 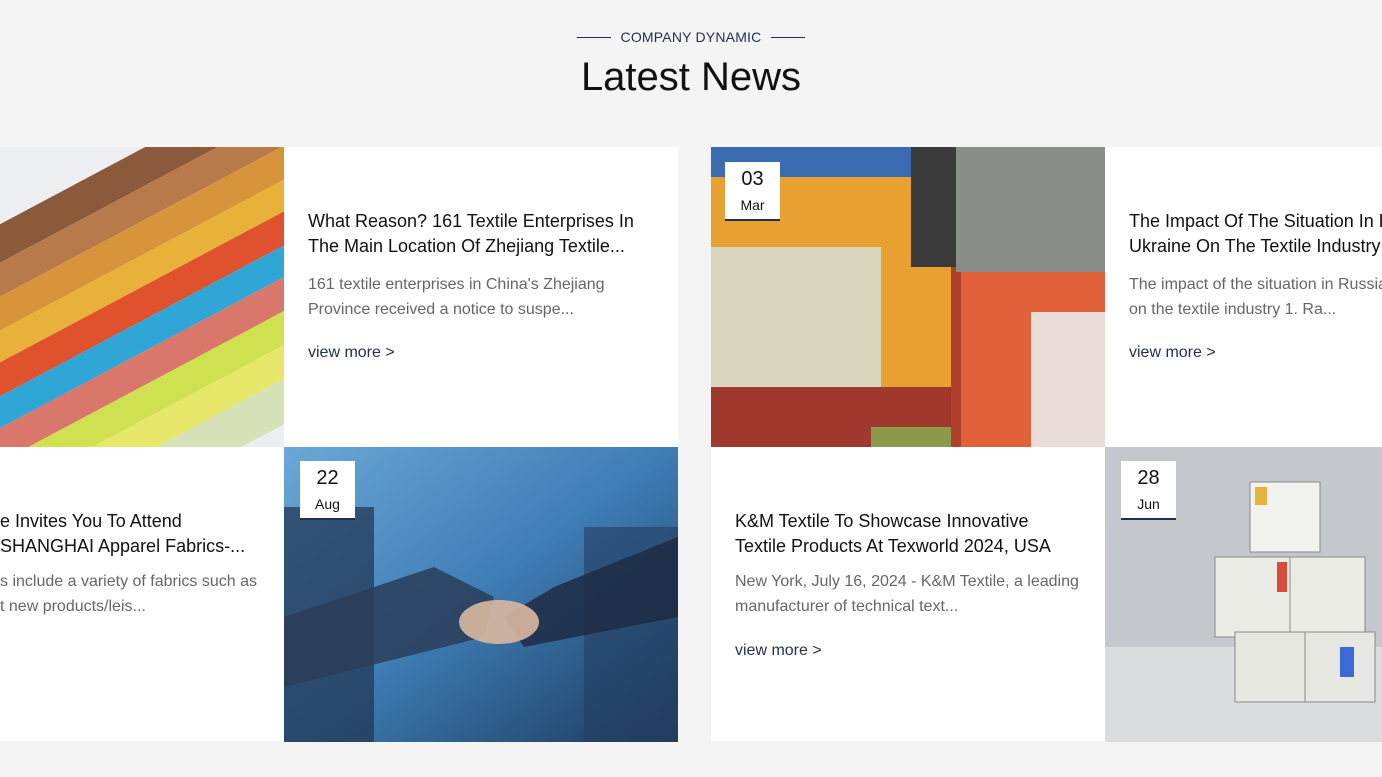 I want to click on news-title-3-line1: e Invites You To Attend, so click(x=91, y=521).